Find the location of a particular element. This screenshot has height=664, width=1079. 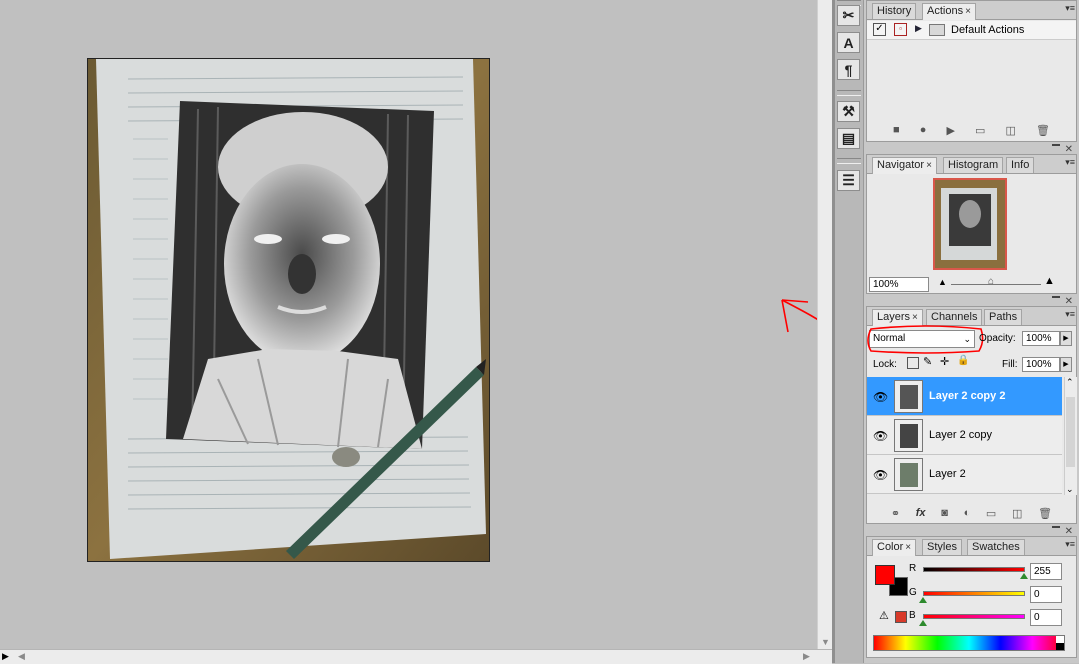

lock-label: Lock: is located at coordinates (885, 364).